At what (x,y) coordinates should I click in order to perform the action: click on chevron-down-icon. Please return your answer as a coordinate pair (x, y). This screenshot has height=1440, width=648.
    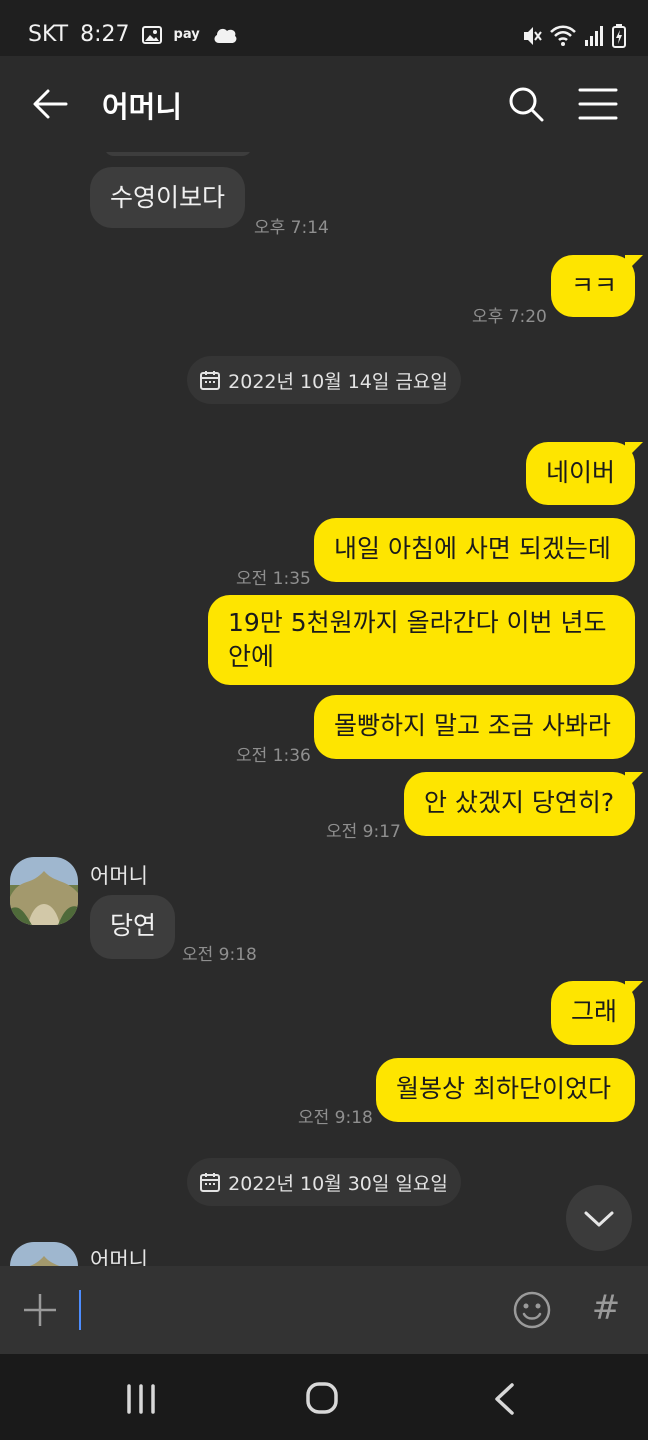
    Looking at the image, I should click on (599, 1219).